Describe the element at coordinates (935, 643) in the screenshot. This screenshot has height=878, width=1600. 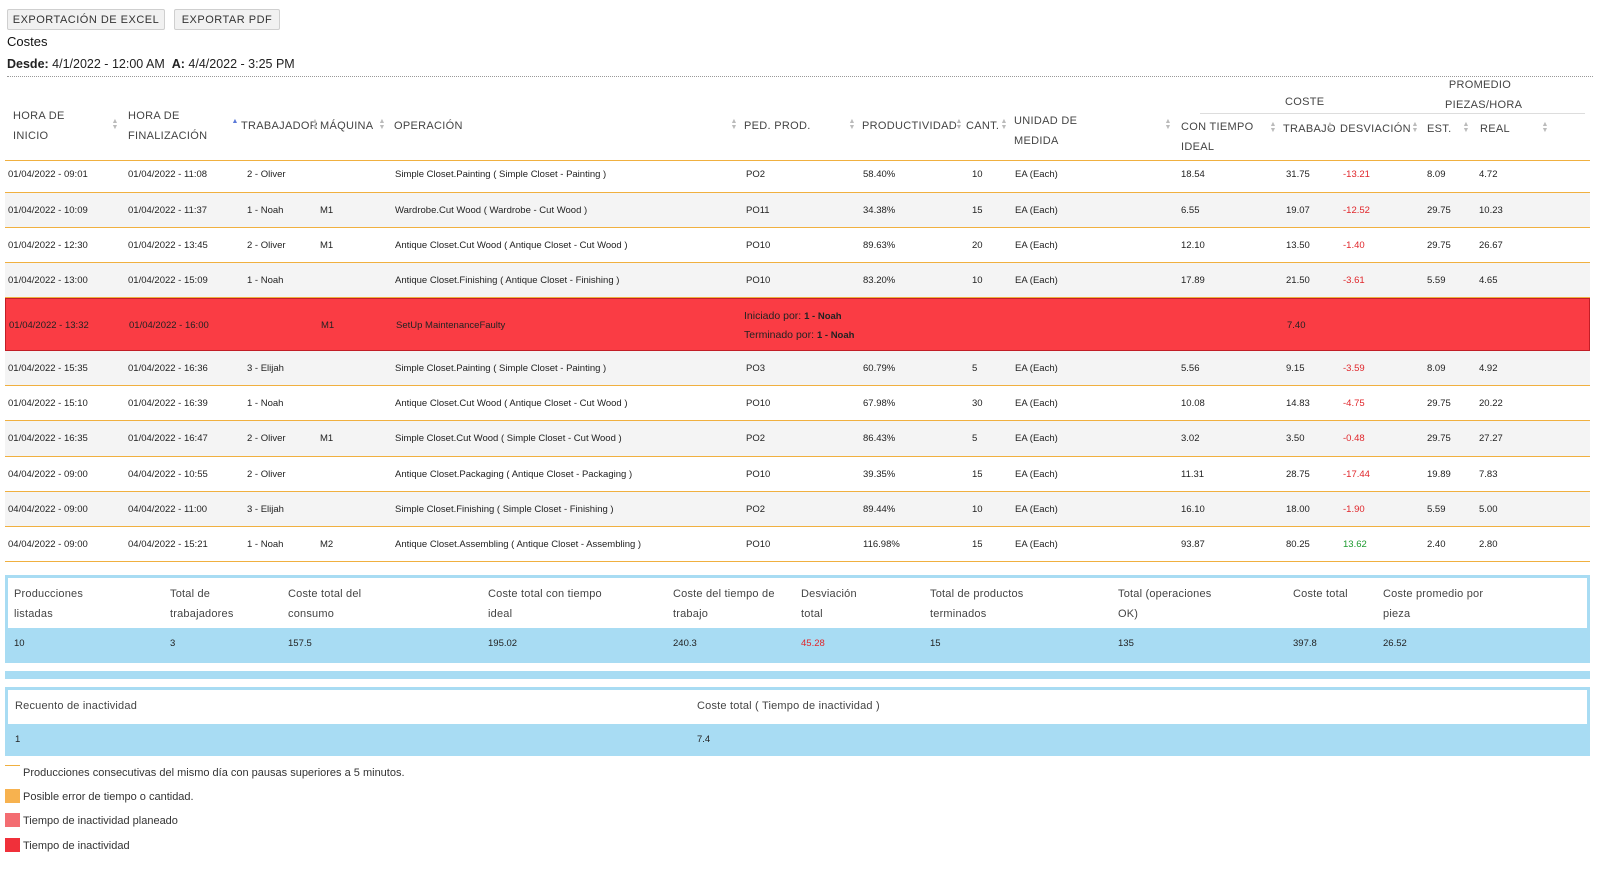
I see `summary-value: 15` at that location.